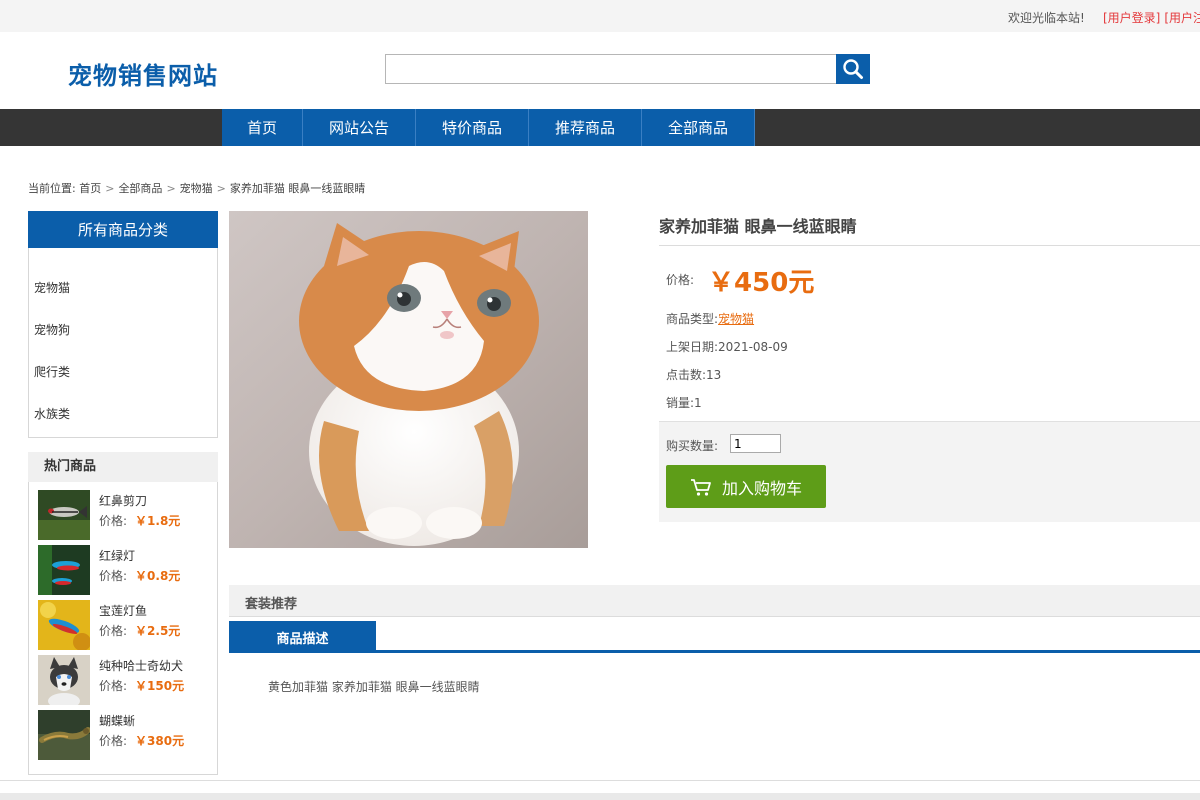  Describe the element at coordinates (64, 735) in the screenshot. I see `lizard-thumbnail` at that location.